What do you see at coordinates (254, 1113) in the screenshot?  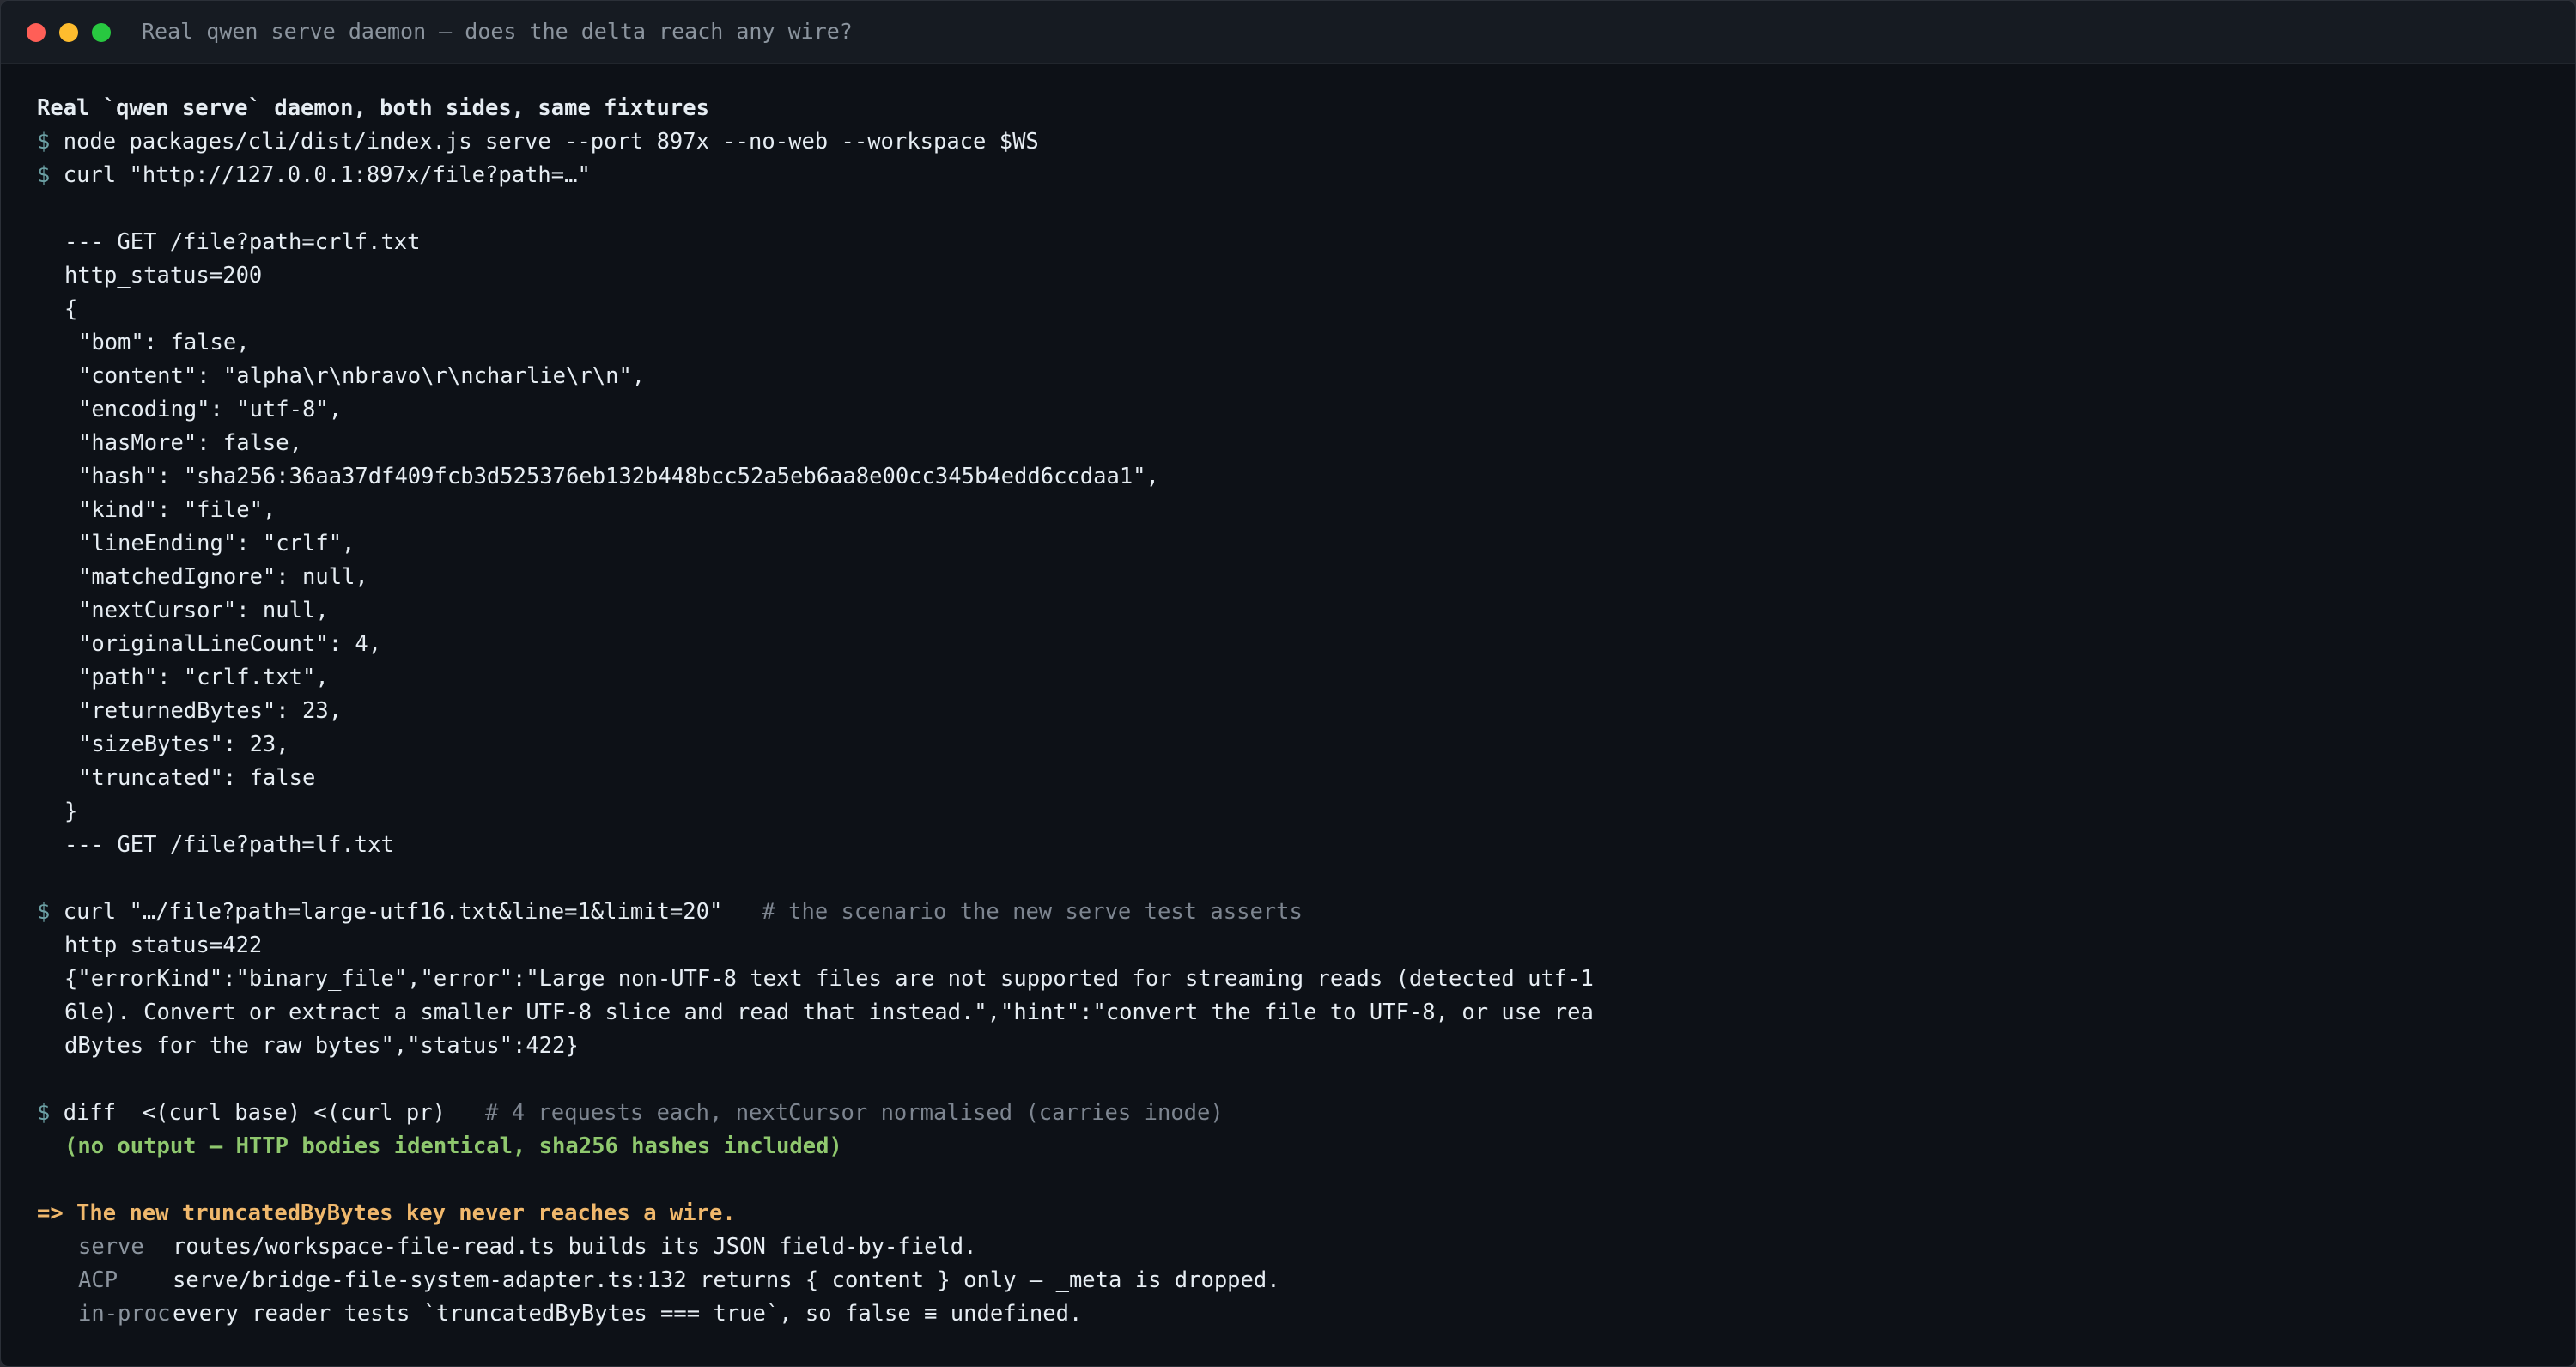 I see `command-text: diff <(curl base) <(curl pr)` at bounding box center [254, 1113].